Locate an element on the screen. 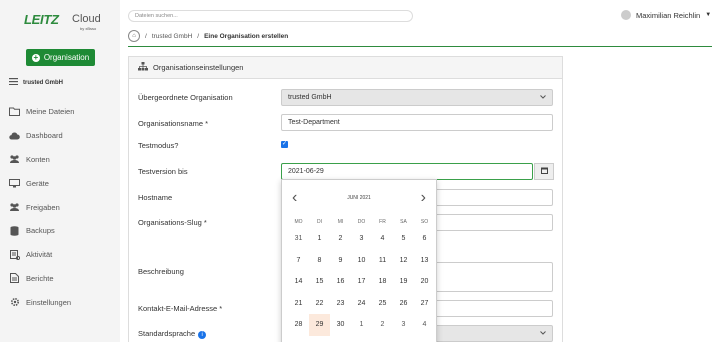 This screenshot has width=720, height=342. day-cell: 5 is located at coordinates (403, 239).